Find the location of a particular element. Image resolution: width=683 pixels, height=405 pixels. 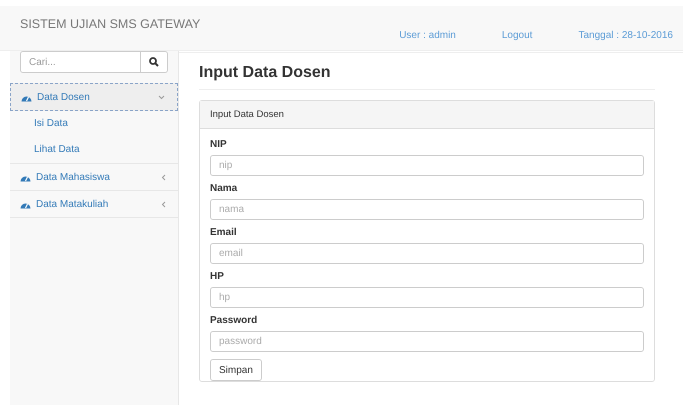

brand-title: SISTEM UJIAN SMS GATEWAY is located at coordinates (110, 24).